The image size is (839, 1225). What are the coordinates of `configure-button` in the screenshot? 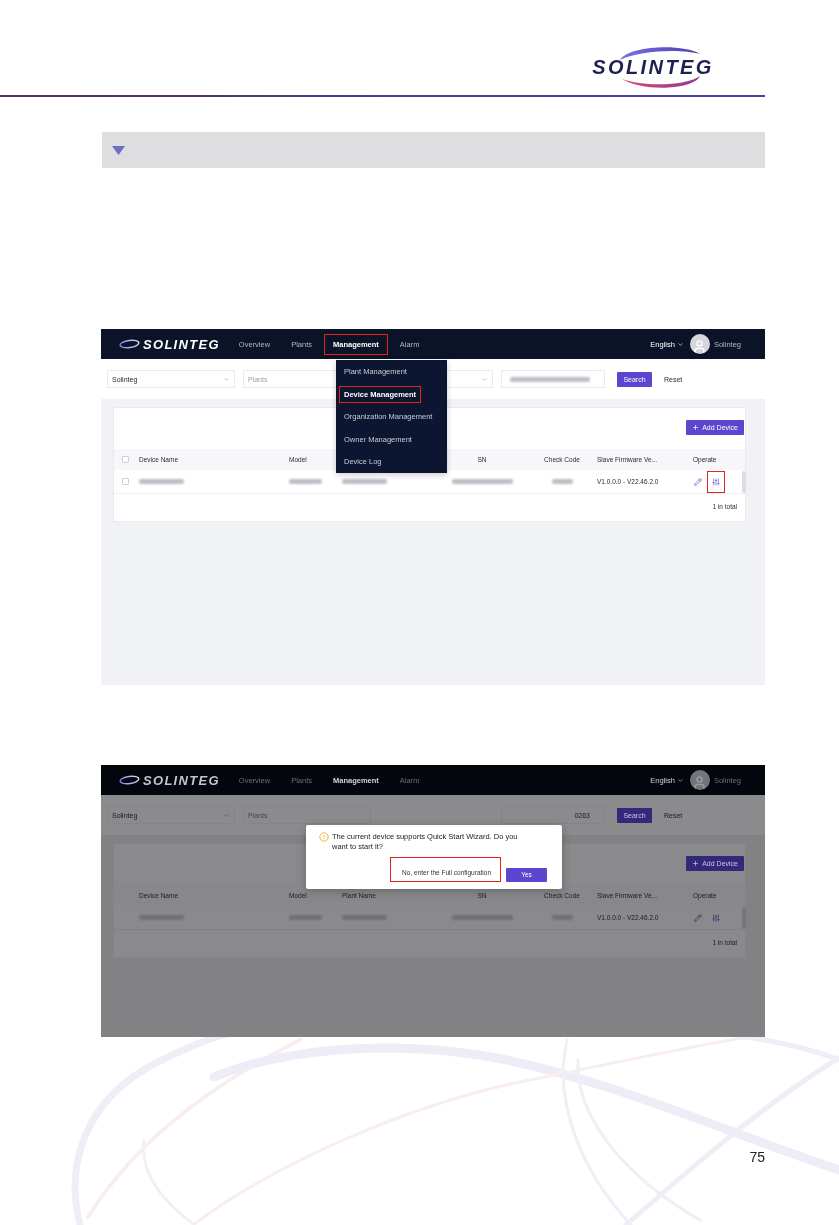 It's located at (716, 481).